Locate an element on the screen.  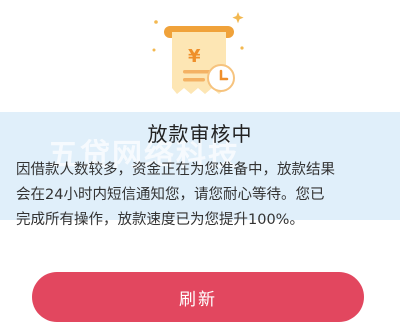
refresh-button: 刷新 is located at coordinates (198, 297).